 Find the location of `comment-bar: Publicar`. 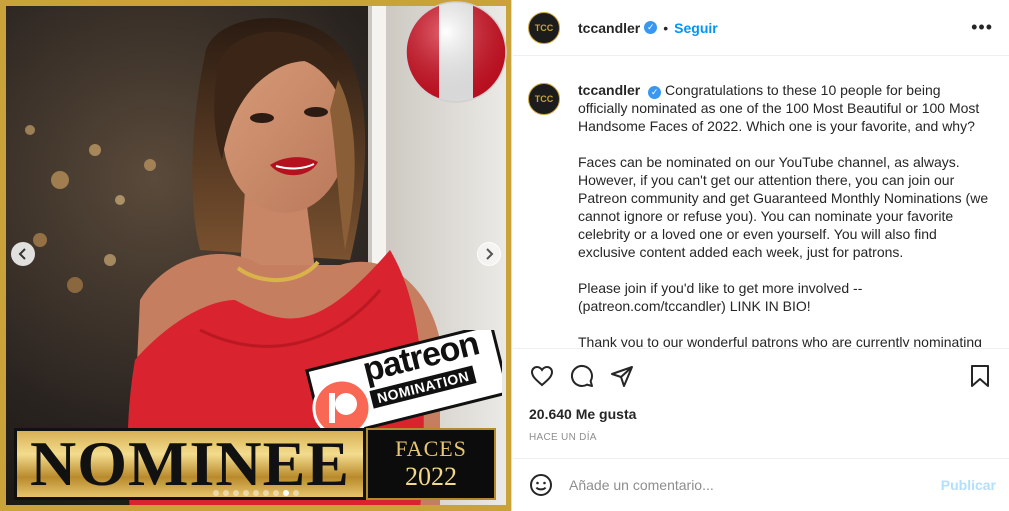

comment-bar: Publicar is located at coordinates (761, 484).